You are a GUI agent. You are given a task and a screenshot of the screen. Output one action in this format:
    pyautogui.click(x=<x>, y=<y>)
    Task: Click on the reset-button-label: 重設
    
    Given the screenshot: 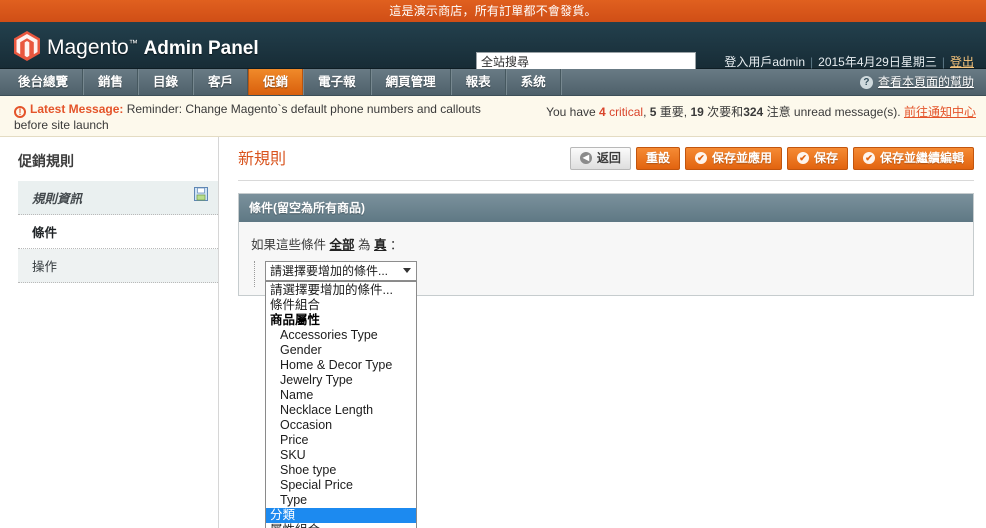 What is the action you would take?
    pyautogui.click(x=657, y=158)
    